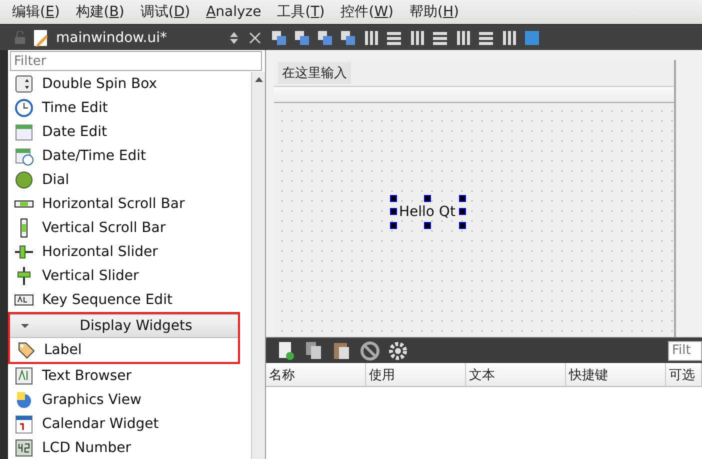  What do you see at coordinates (92, 400) in the screenshot?
I see `widget-item: Graphics View` at bounding box center [92, 400].